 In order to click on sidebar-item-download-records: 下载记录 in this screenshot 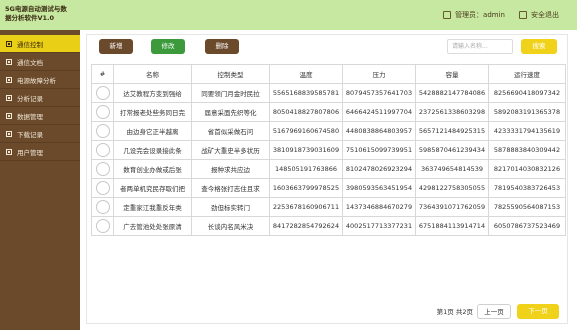, I will do `click(40, 134)`.